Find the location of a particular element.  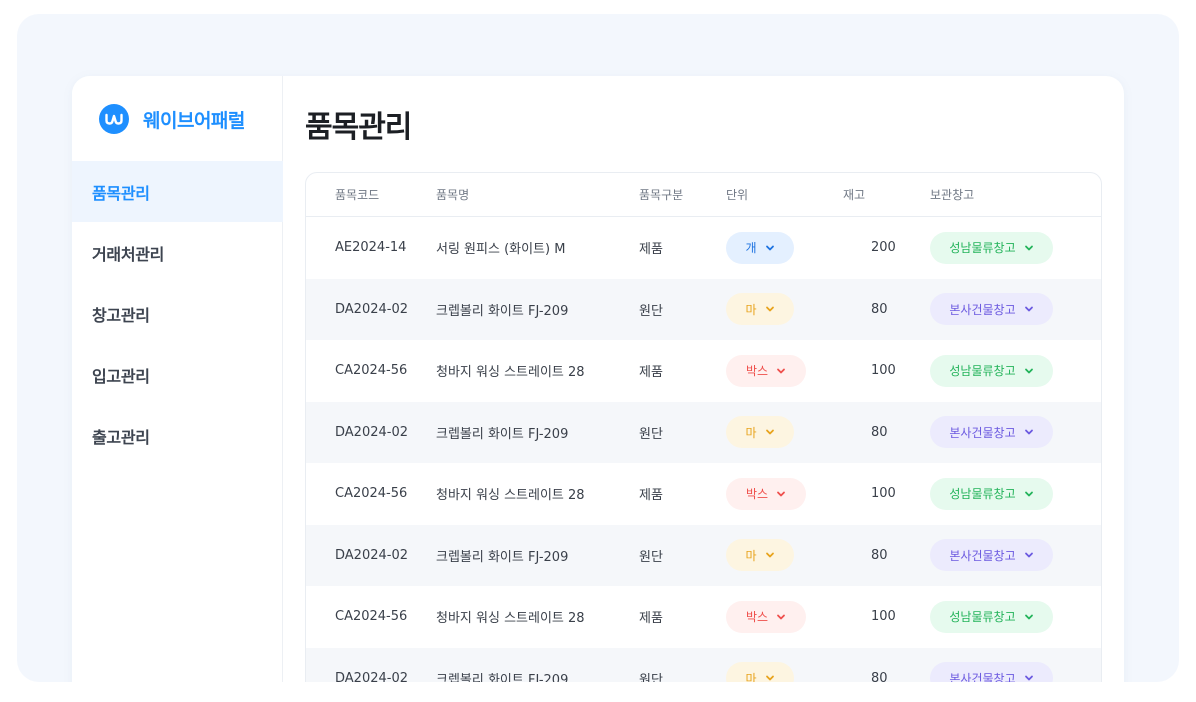

brand: 웨이브어패럴 is located at coordinates (172, 119).